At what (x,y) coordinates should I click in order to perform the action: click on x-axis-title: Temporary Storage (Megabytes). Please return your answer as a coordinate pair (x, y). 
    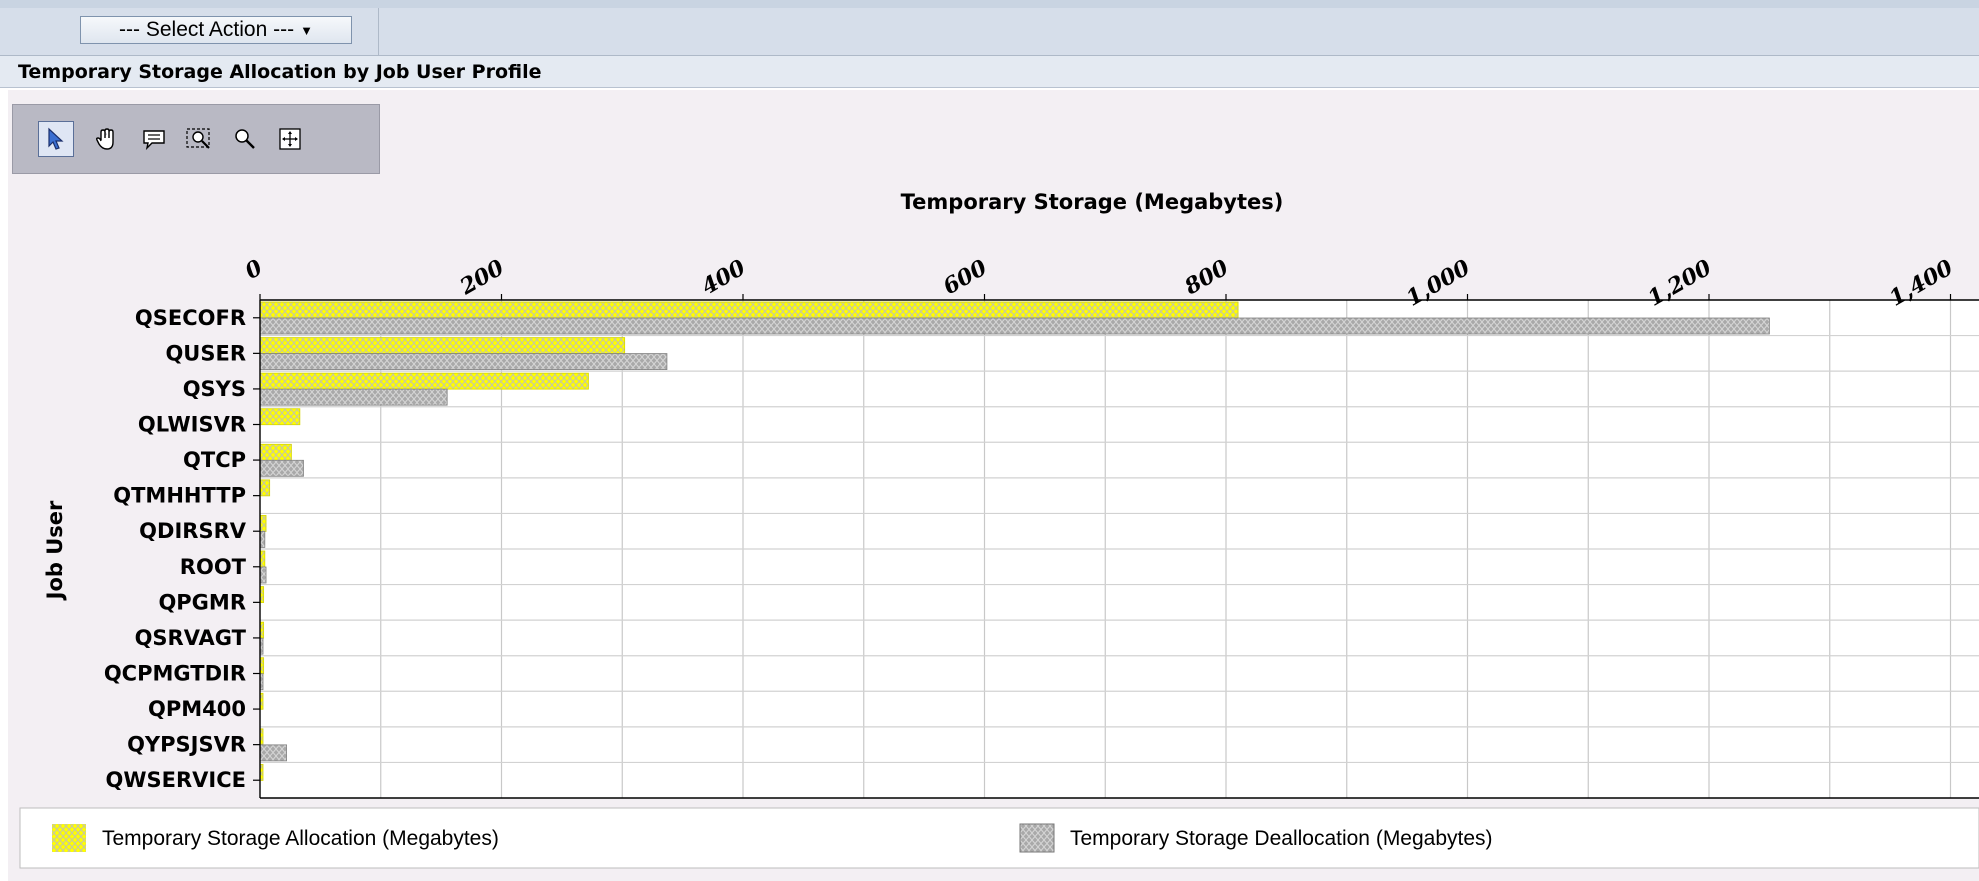
    Looking at the image, I should click on (1092, 202).